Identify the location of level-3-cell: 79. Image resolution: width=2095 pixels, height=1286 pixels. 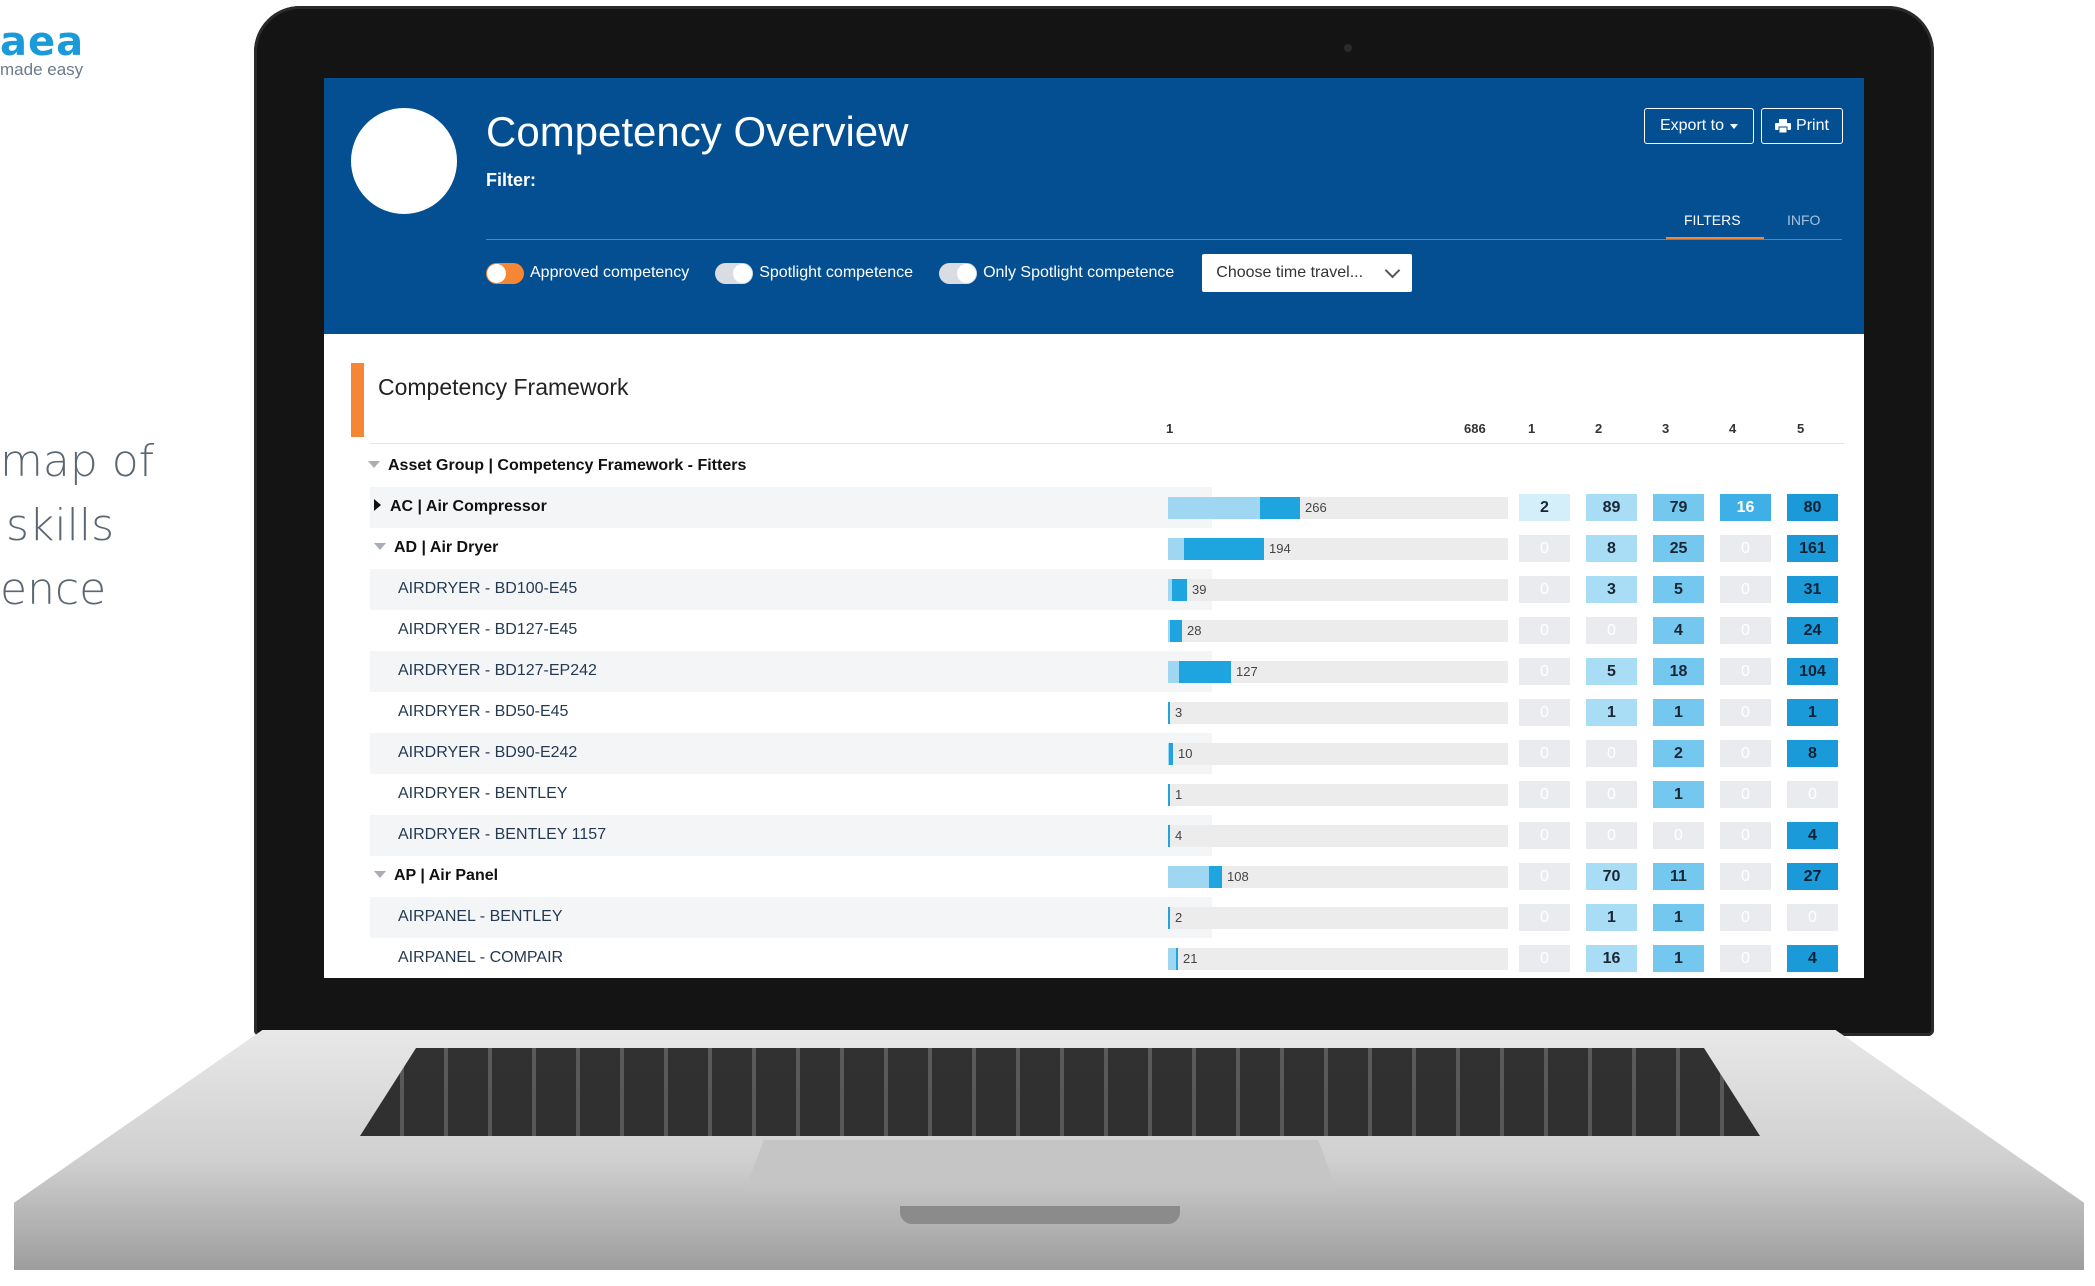
(1678, 507).